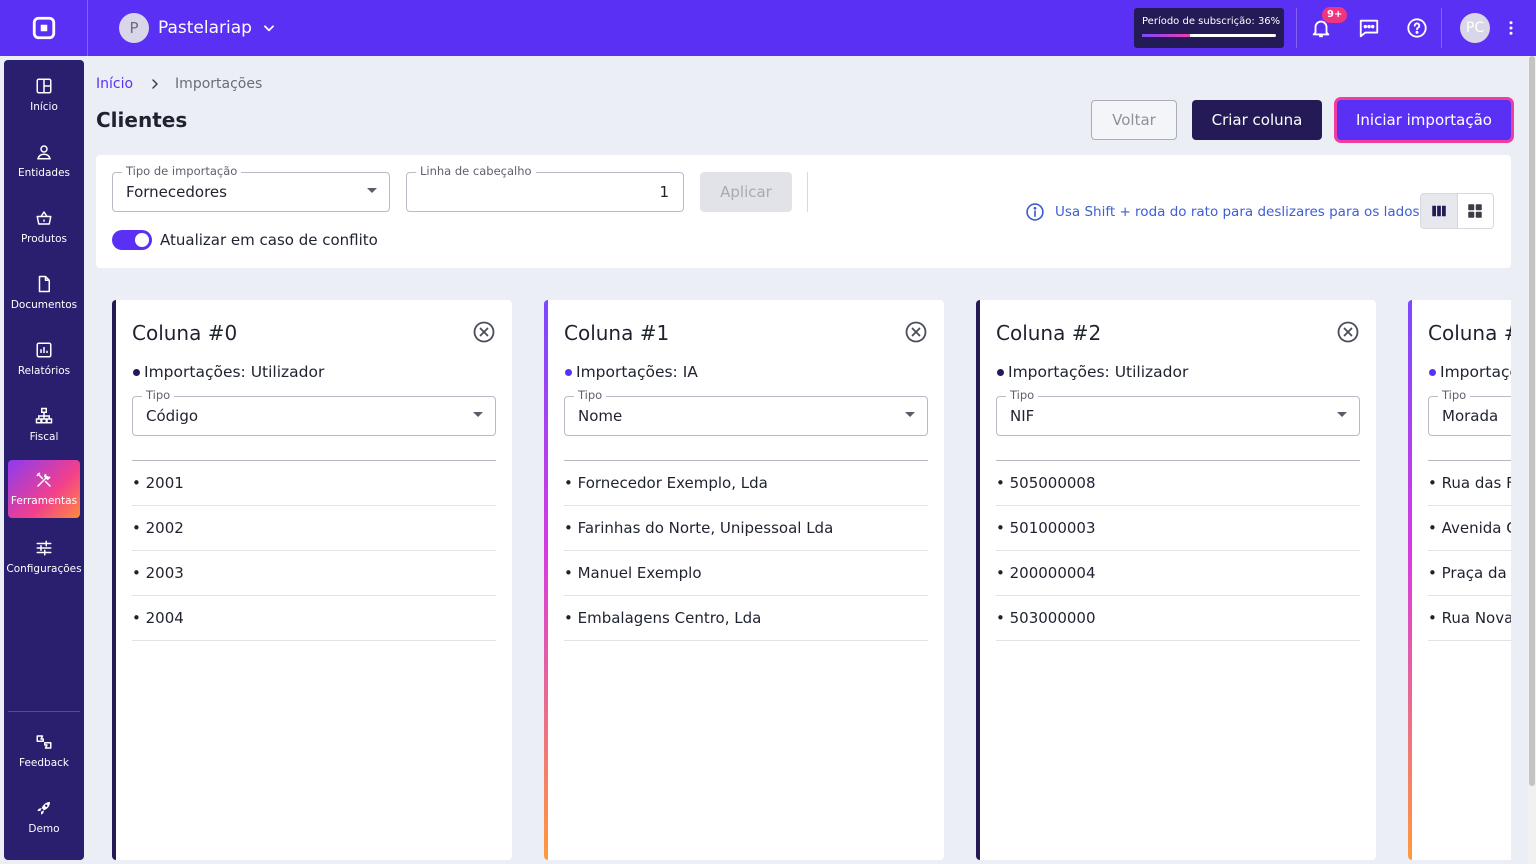 This screenshot has height=864, width=1536. I want to click on sidebar-item-entidades: Entidades, so click(44, 161).